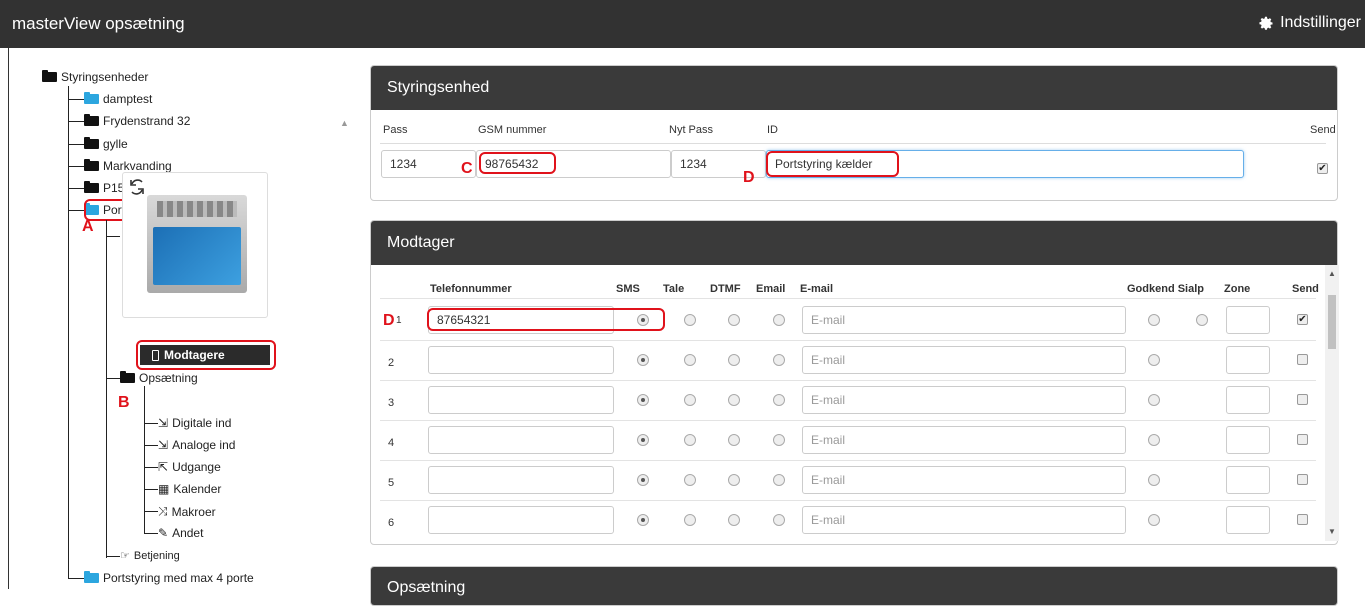 The width and height of the screenshot is (1365, 606). What do you see at coordinates (674, 289) in the screenshot?
I see `col-tale: Tale` at bounding box center [674, 289].